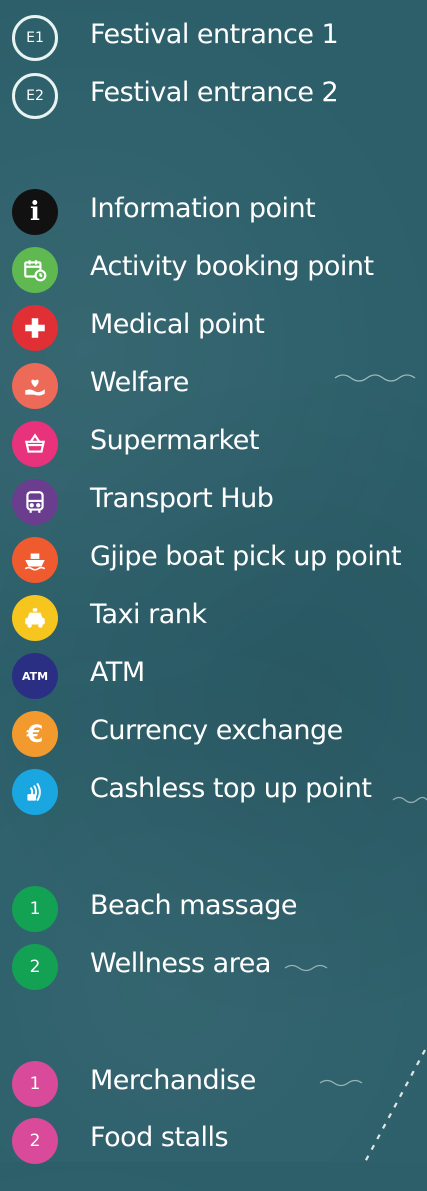 The height and width of the screenshot is (1191, 427). What do you see at coordinates (216, 730) in the screenshot?
I see `legend-label: Currency exchange` at bounding box center [216, 730].